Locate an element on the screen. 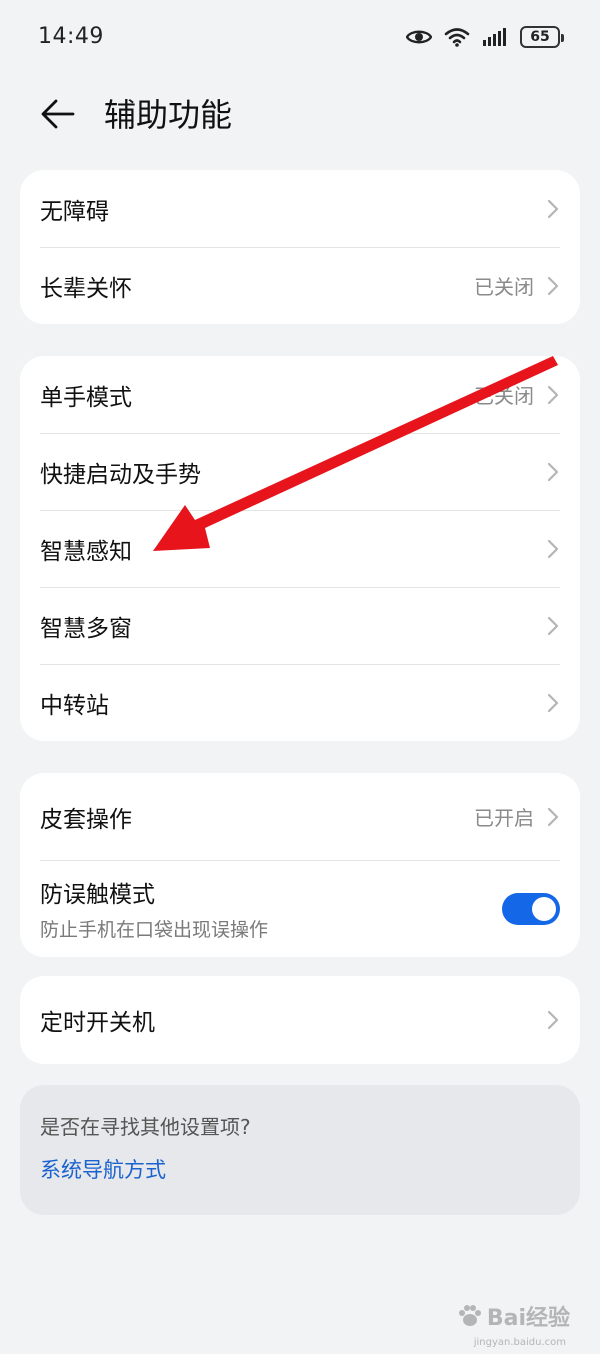 The height and width of the screenshot is (1354, 600). back-button is located at coordinates (58, 114).